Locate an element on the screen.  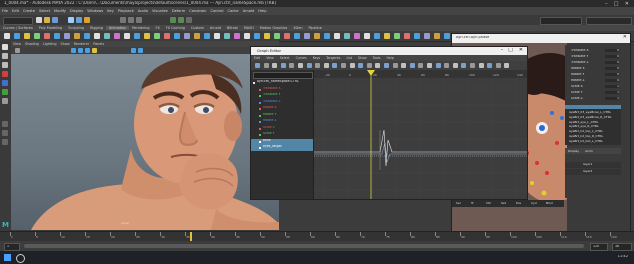
menu-windows: Windows is located at coordinates (95, 11).